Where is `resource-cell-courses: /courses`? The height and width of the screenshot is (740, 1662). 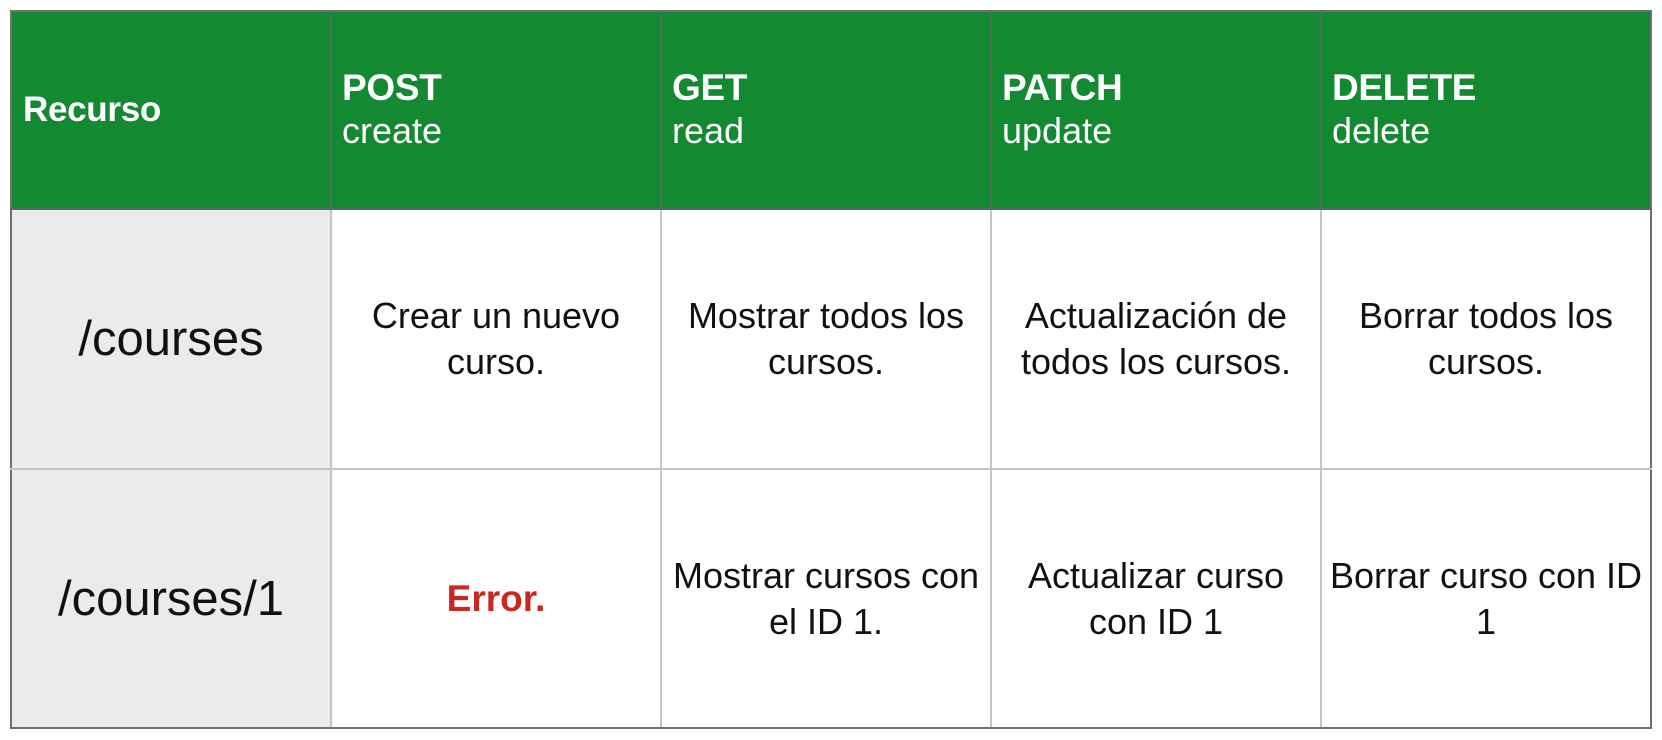
resource-cell-courses: /courses is located at coordinates (171, 339).